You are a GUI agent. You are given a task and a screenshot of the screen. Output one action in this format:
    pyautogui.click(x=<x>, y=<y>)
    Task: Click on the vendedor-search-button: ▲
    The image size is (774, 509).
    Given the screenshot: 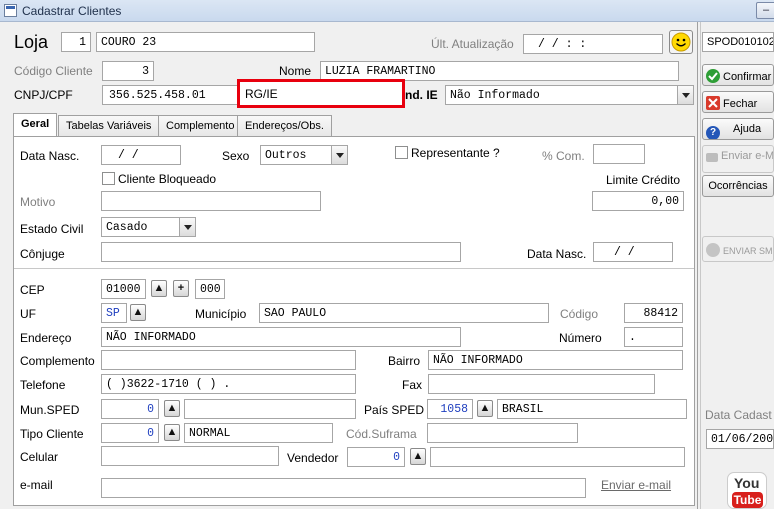 What is the action you would take?
    pyautogui.click(x=418, y=456)
    